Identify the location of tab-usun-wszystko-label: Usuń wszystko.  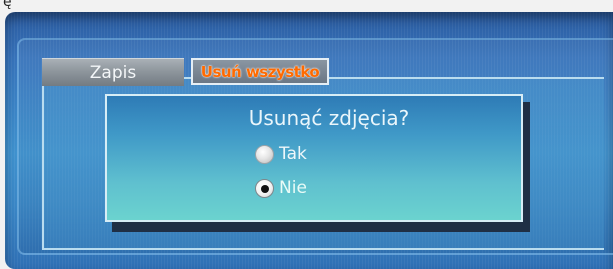
(260, 71).